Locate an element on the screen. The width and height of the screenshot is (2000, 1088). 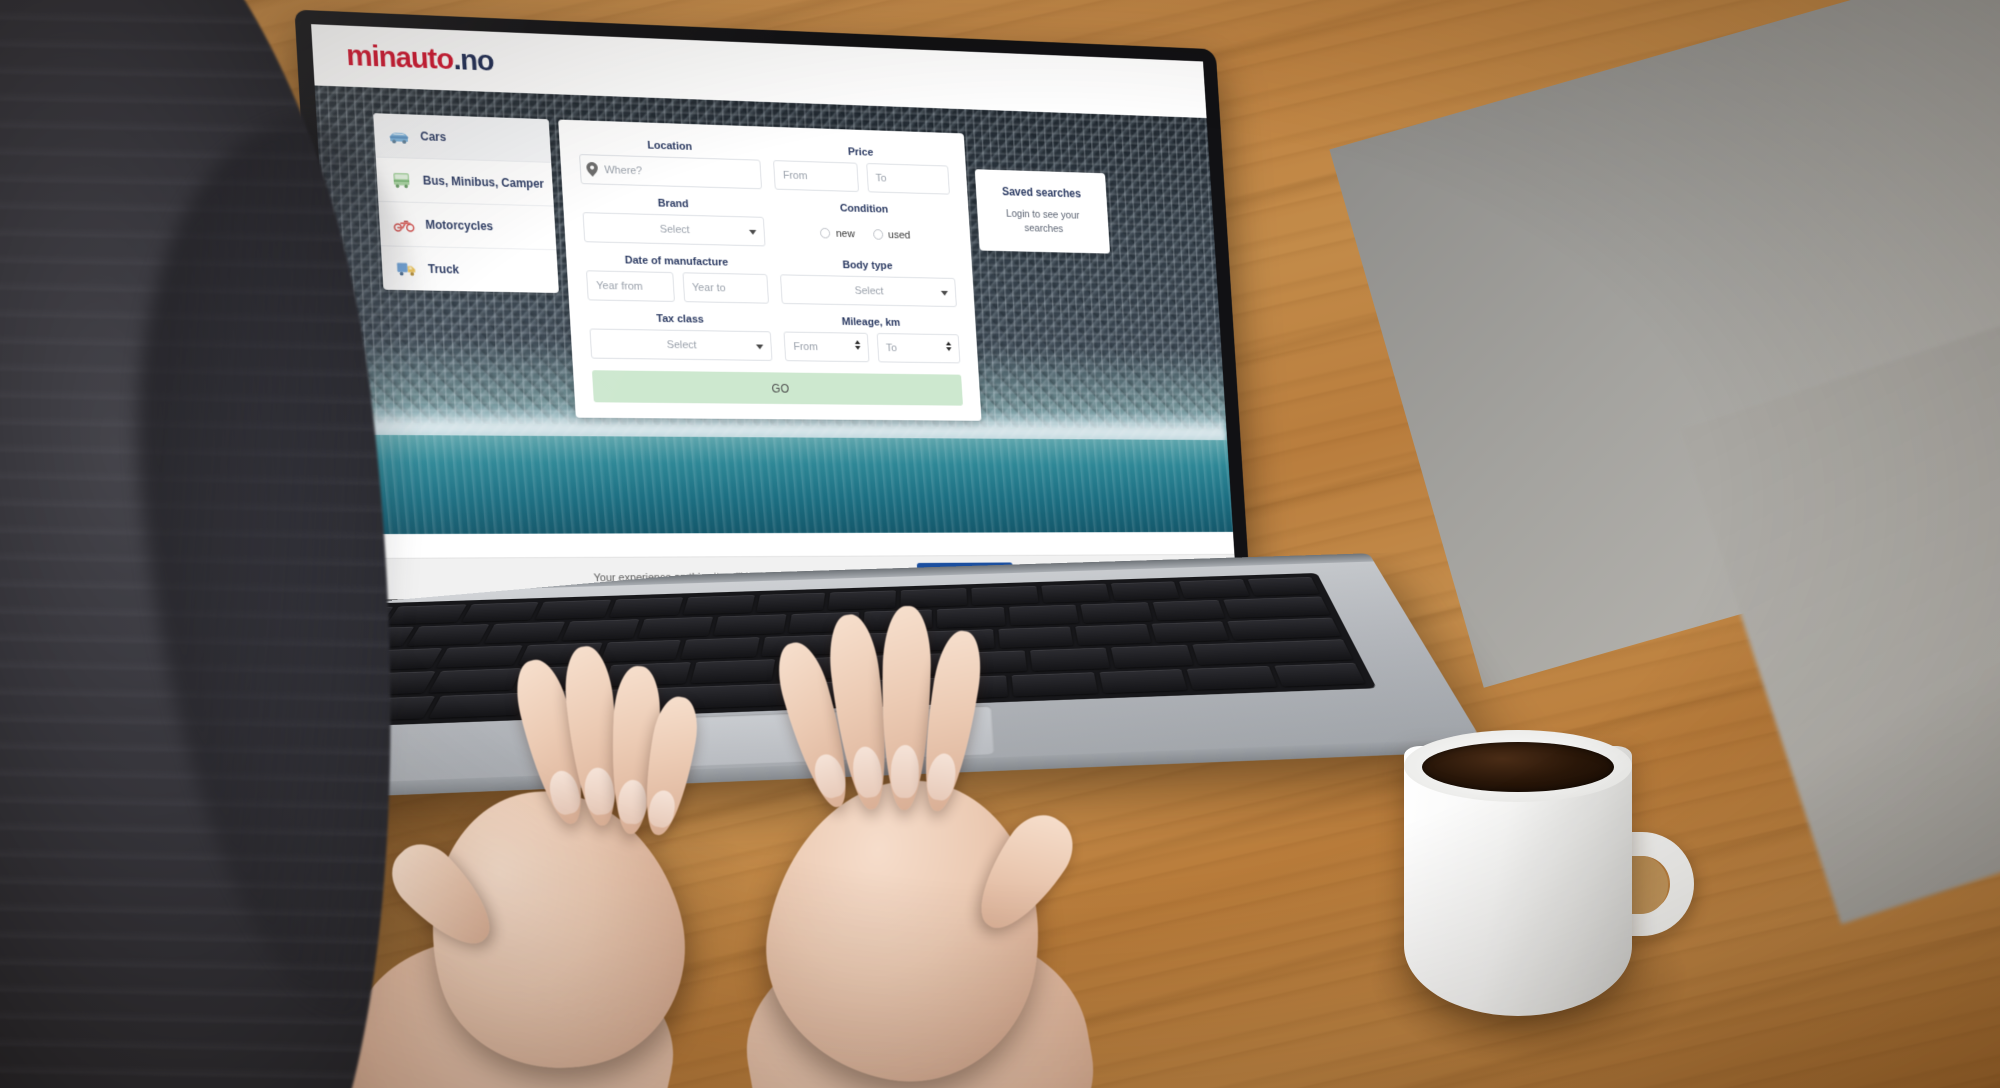
hero-snow-shore is located at coordinates (780, 425).